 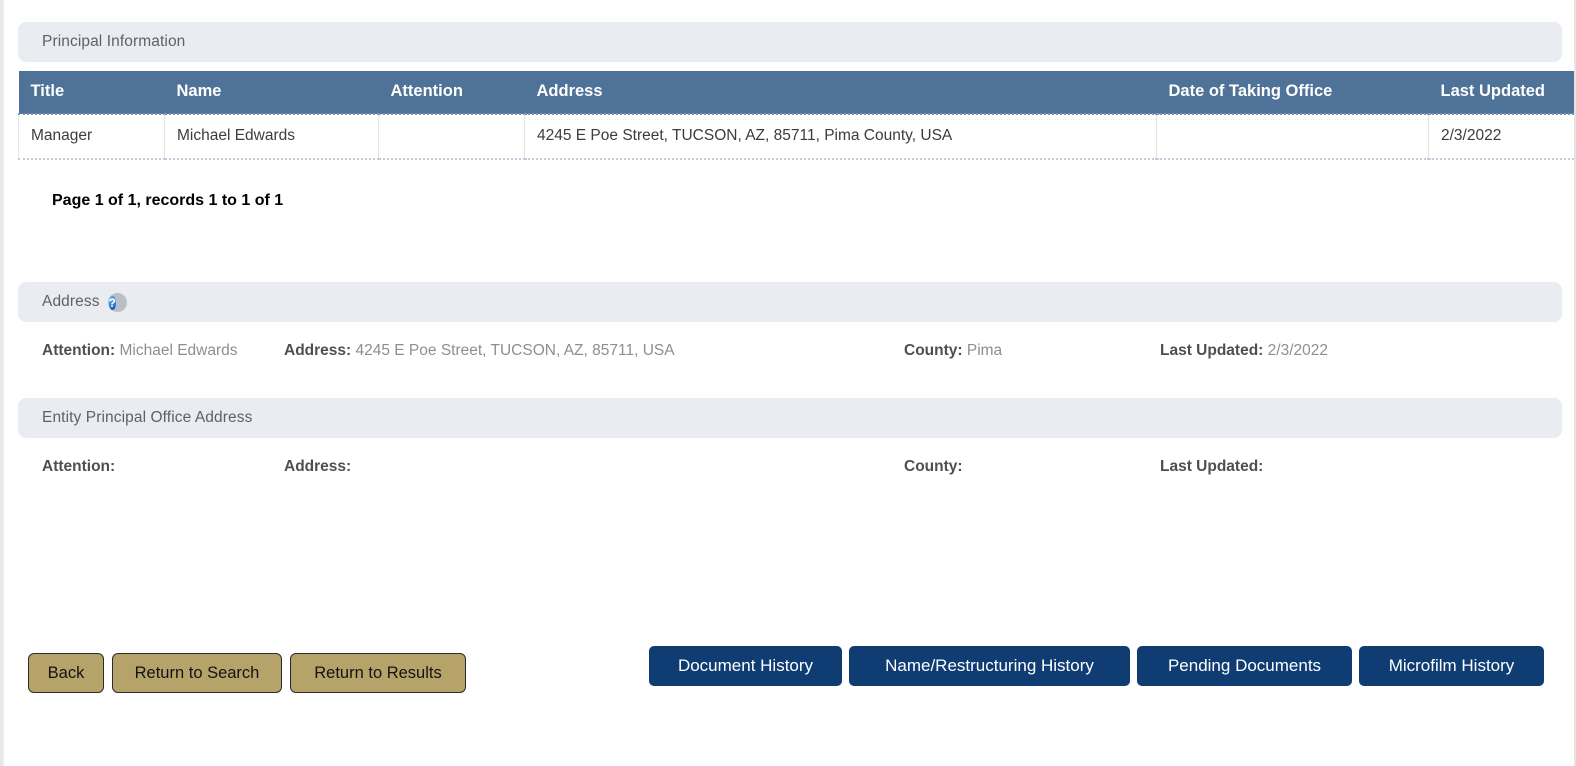 What do you see at coordinates (790, 42) in the screenshot?
I see `section-header-principal-information: Principal Information` at bounding box center [790, 42].